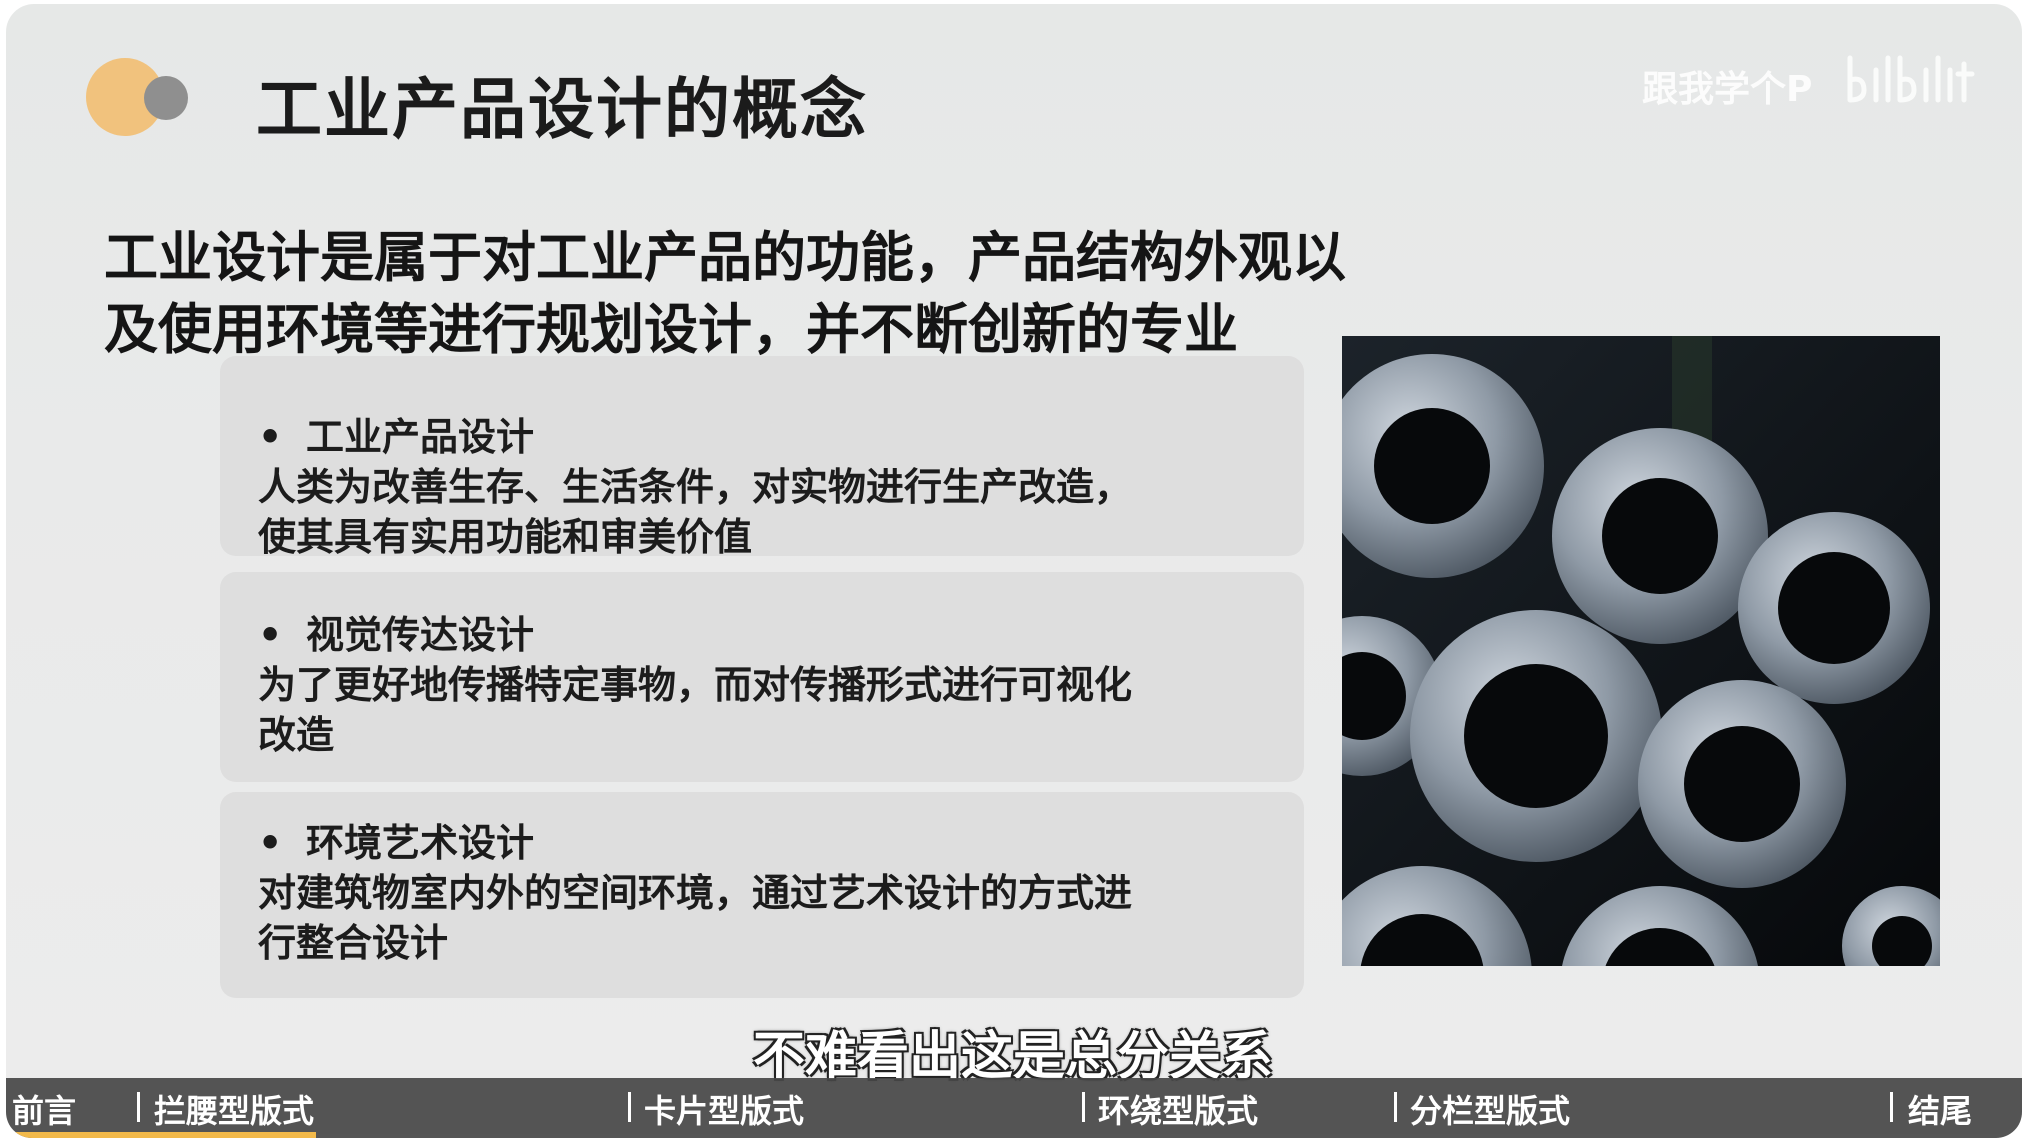 Image resolution: width=2026 pixels, height=1142 pixels. What do you see at coordinates (1727, 89) in the screenshot?
I see `watermark-text: 跟我学个P` at bounding box center [1727, 89].